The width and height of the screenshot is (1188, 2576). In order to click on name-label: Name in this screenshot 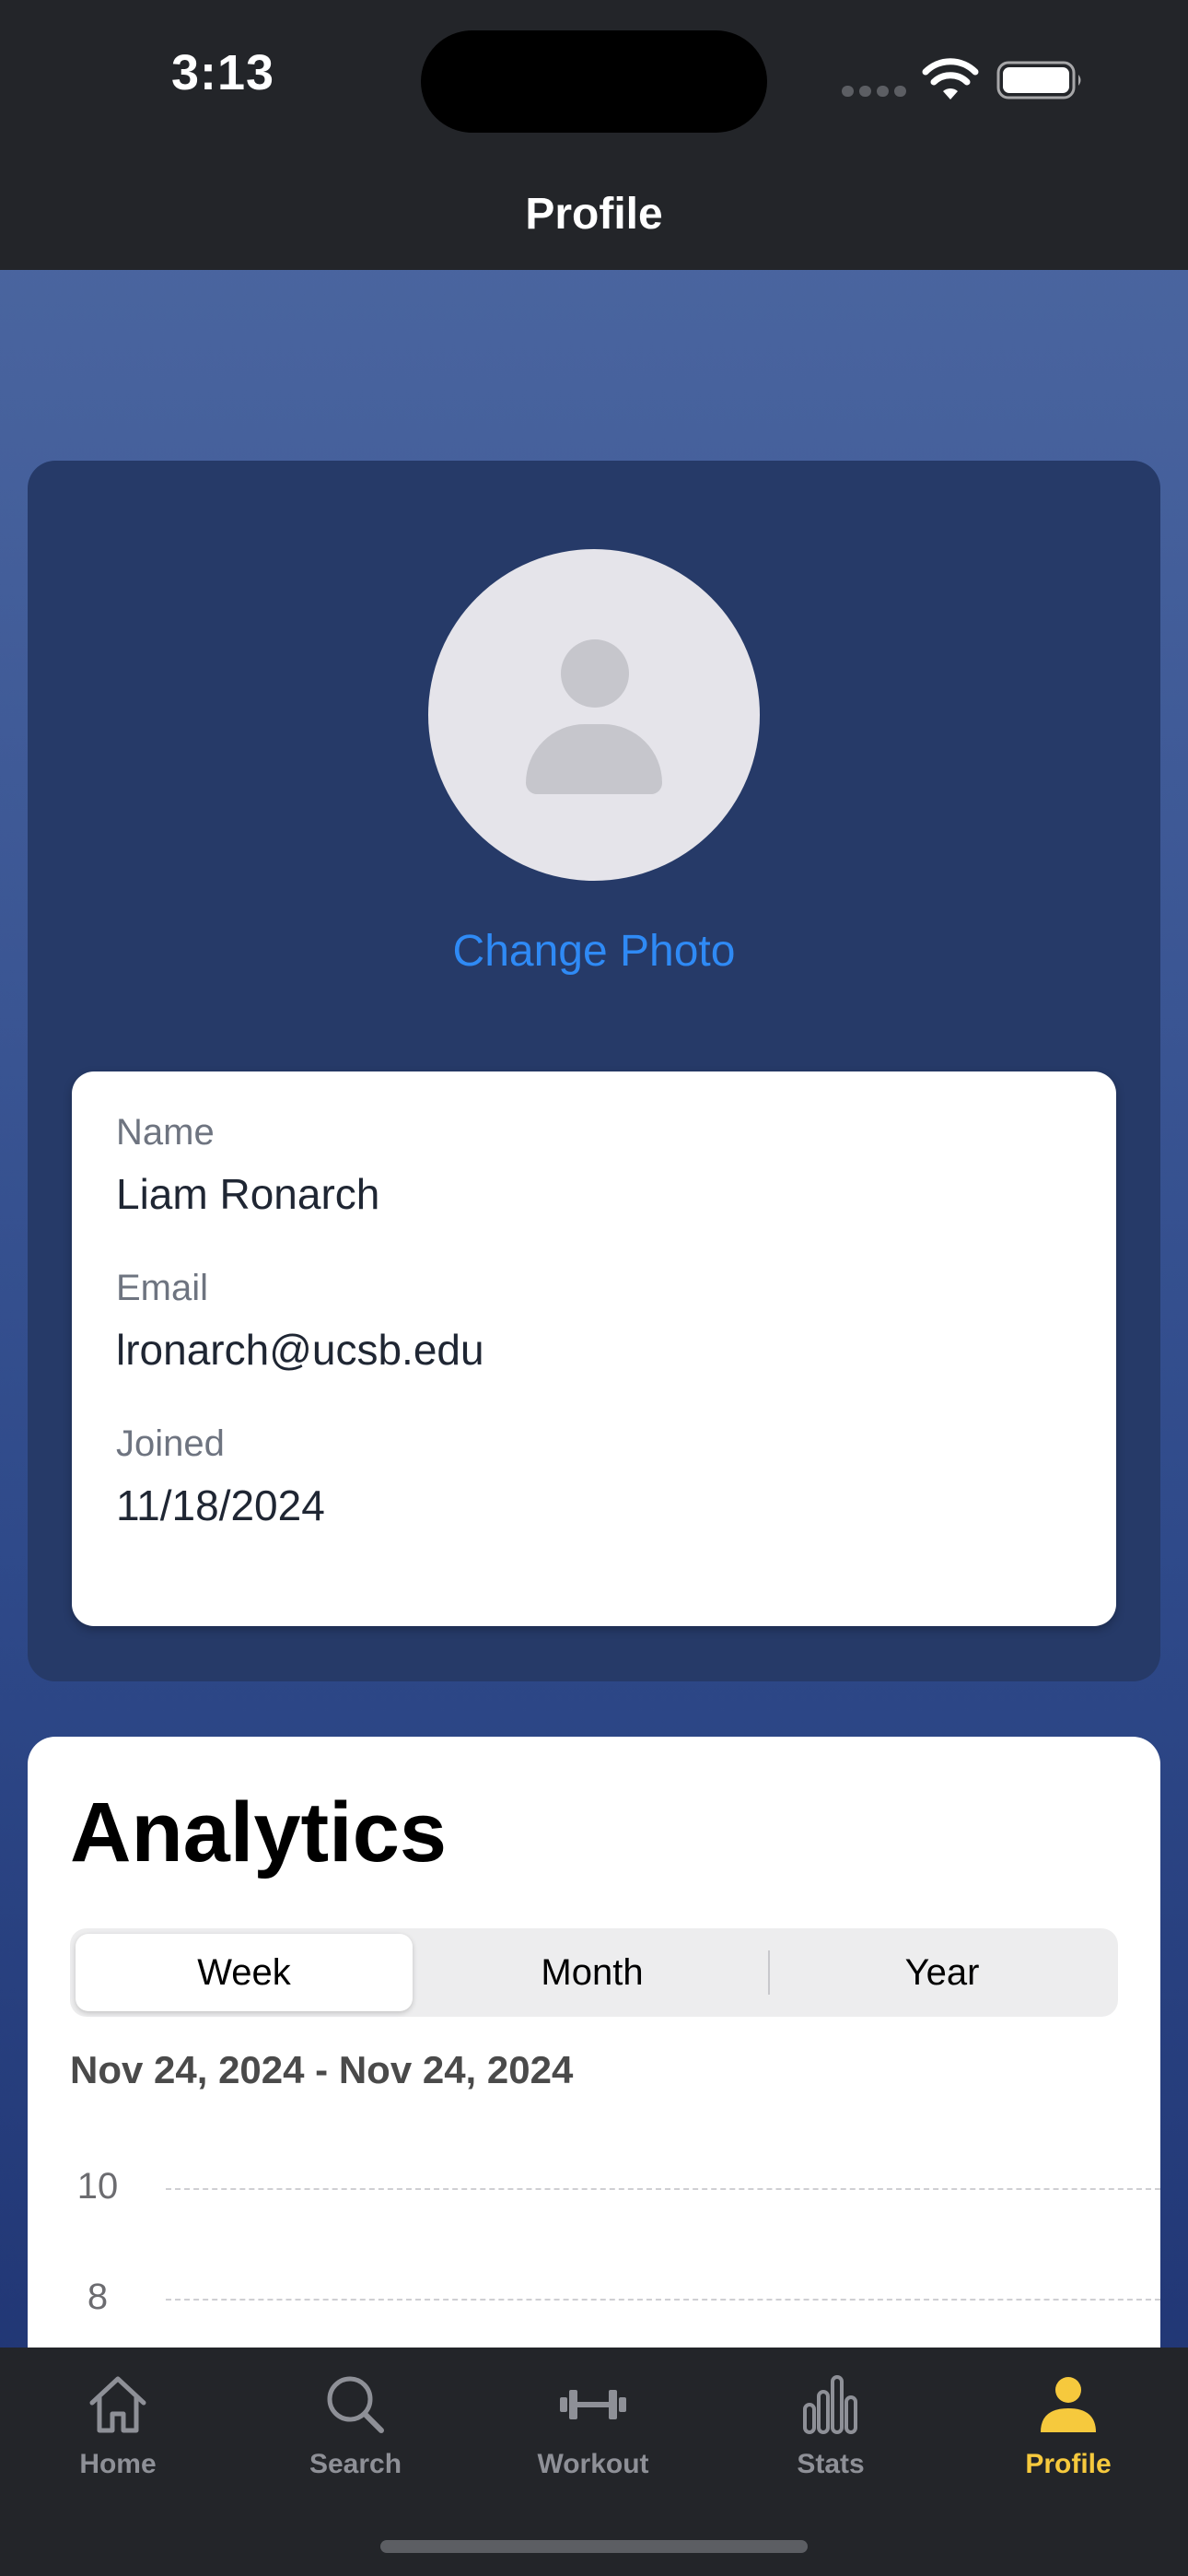, I will do `click(165, 1132)`.